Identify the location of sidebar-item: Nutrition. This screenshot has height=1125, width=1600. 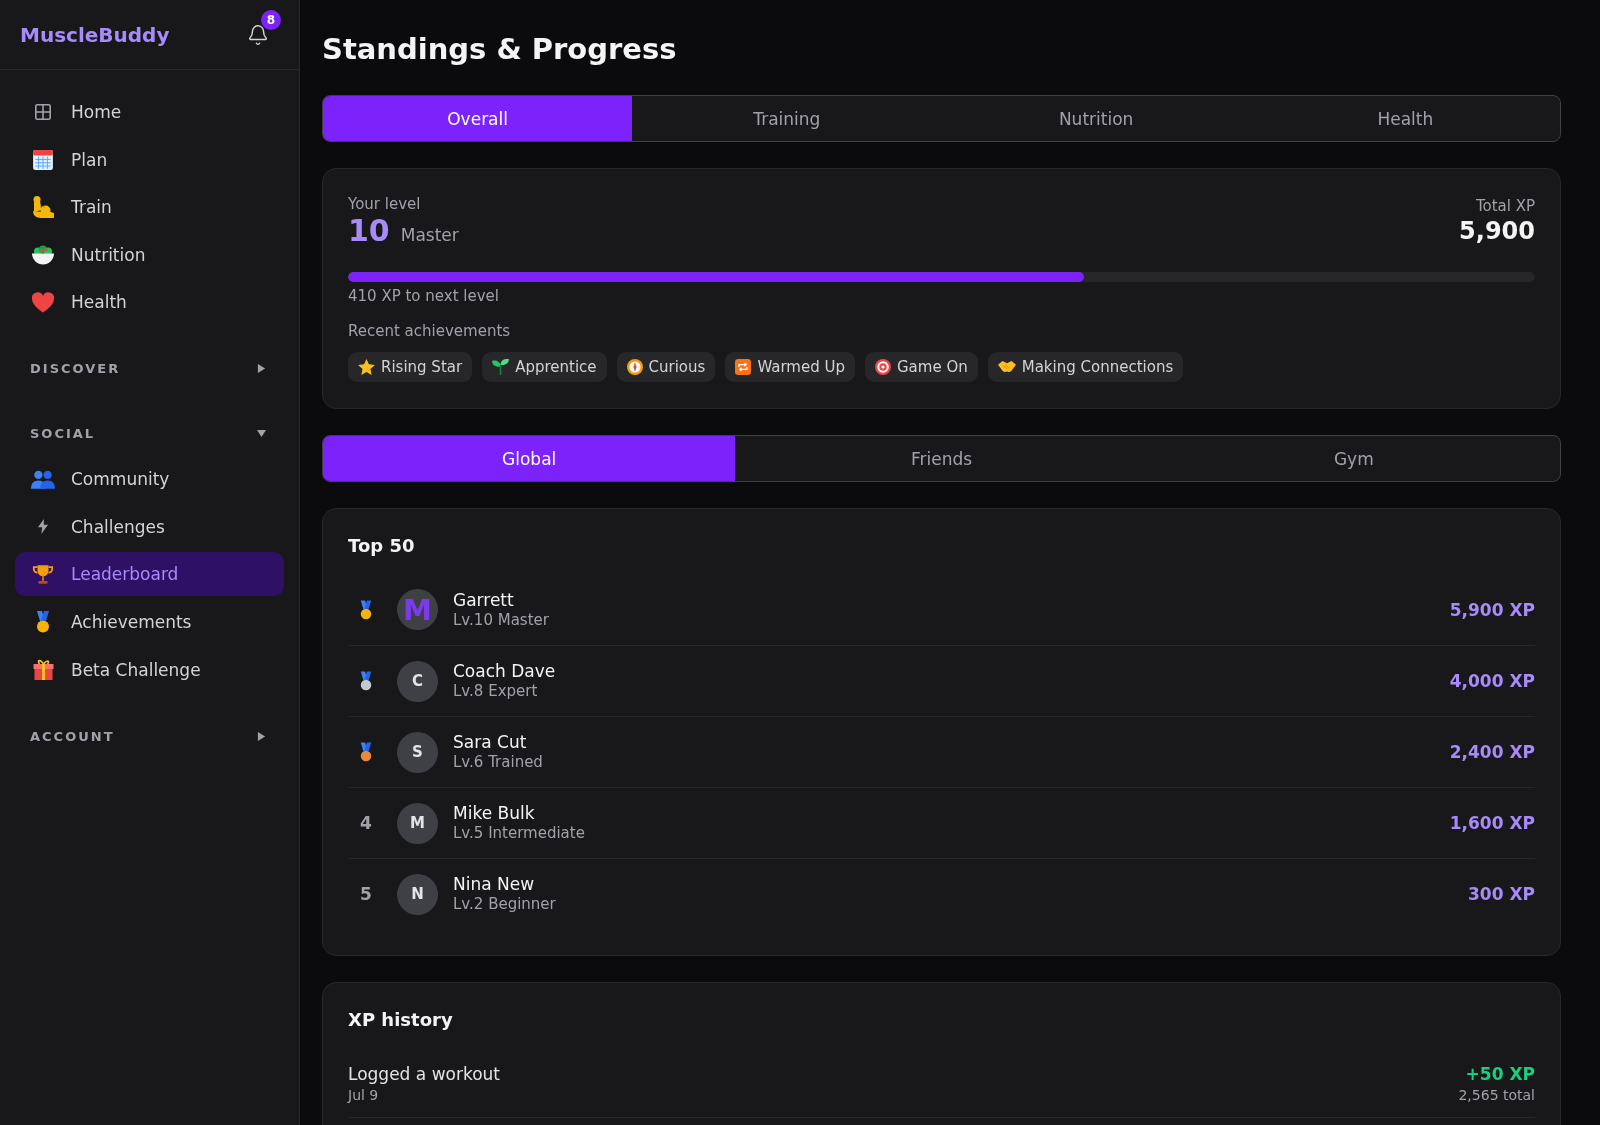
(149, 254).